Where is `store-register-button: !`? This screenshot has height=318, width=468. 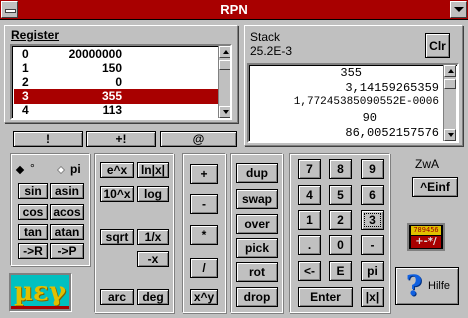
store-register-button: ! is located at coordinates (48, 139).